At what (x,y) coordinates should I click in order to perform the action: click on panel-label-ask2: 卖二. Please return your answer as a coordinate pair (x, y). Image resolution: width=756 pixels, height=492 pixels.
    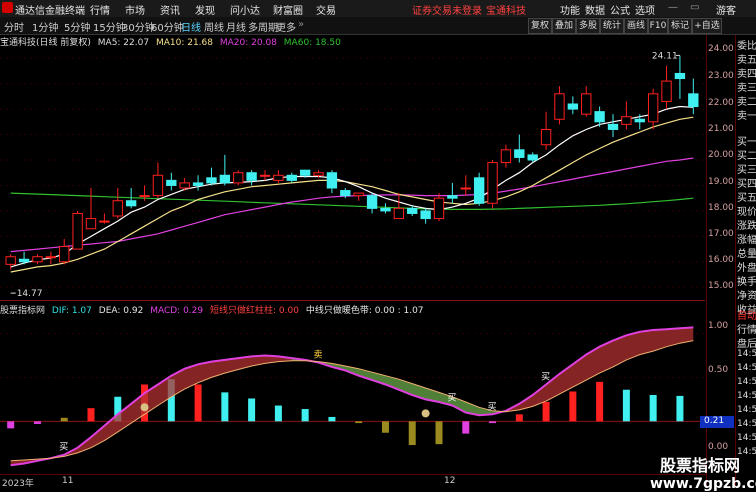
    Looking at the image, I should click on (746, 102).